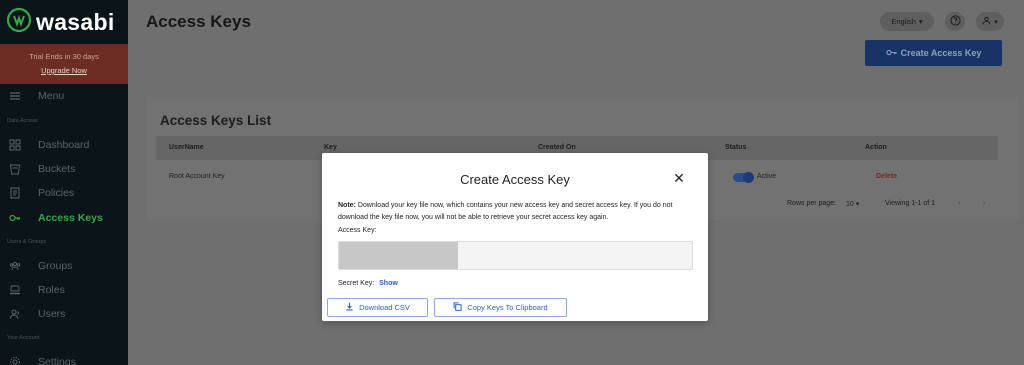 This screenshot has width=1024, height=365. Describe the element at coordinates (515, 179) in the screenshot. I see `modal-title: Create Access Key` at that location.